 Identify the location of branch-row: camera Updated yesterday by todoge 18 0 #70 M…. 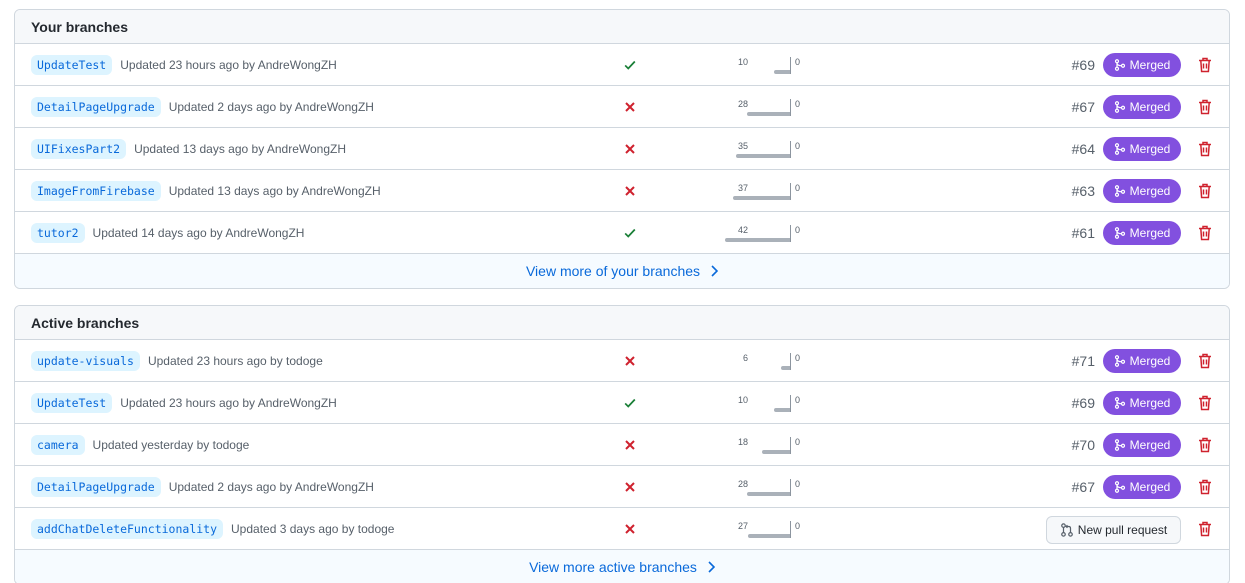
(622, 445).